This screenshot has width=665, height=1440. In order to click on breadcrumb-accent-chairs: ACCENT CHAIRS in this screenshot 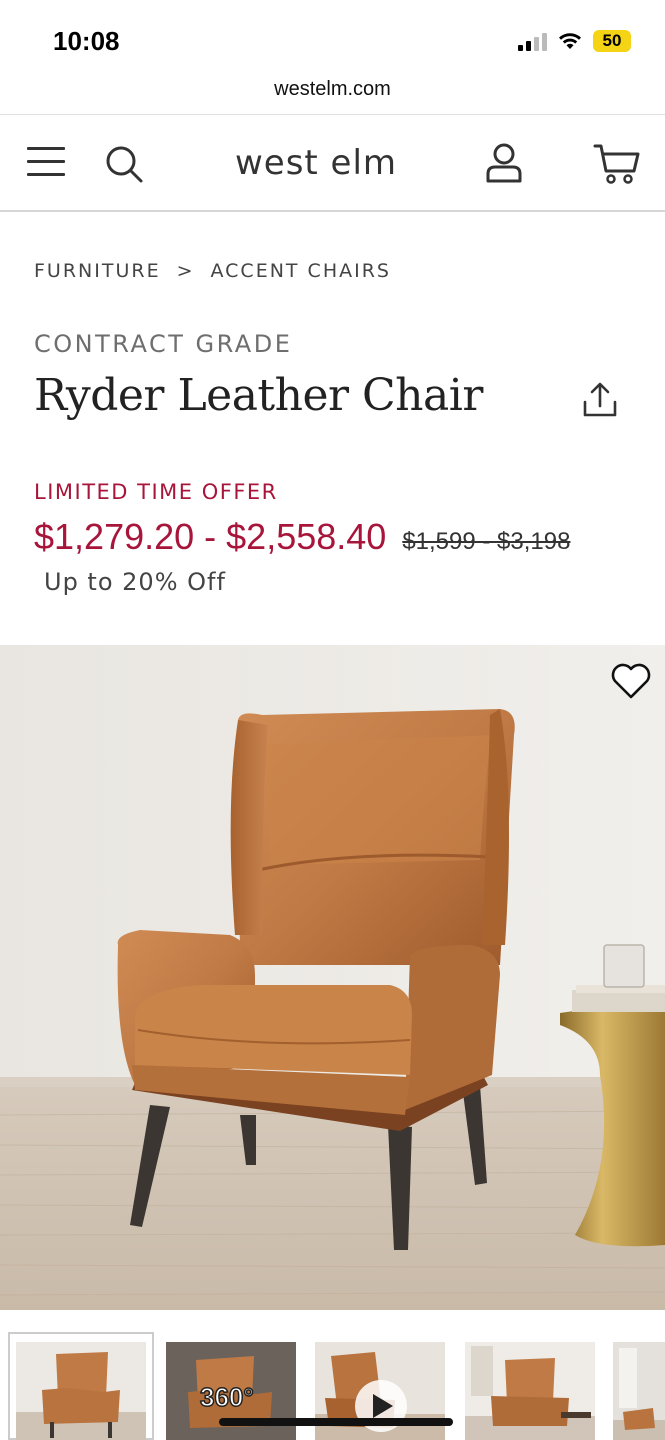, I will do `click(301, 271)`.